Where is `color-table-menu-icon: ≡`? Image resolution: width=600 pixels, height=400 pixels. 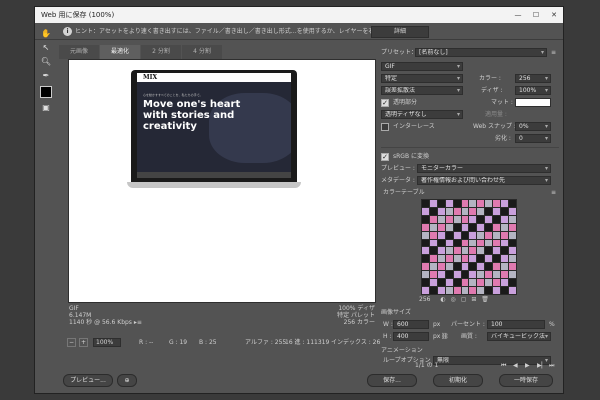 color-table-menu-icon: ≡ is located at coordinates (553, 192).